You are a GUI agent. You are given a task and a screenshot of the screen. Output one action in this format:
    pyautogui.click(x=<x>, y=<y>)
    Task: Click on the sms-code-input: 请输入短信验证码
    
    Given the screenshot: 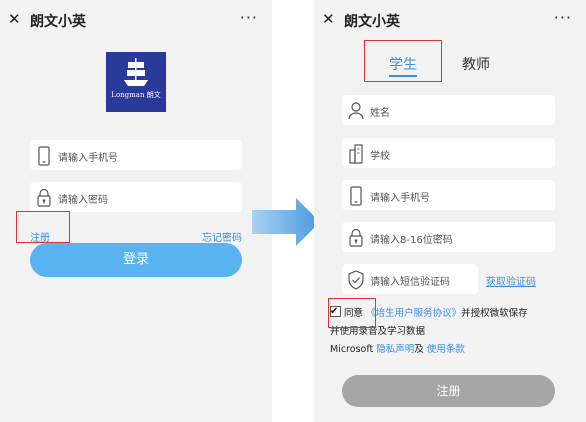 What is the action you would take?
    pyautogui.click(x=410, y=279)
    